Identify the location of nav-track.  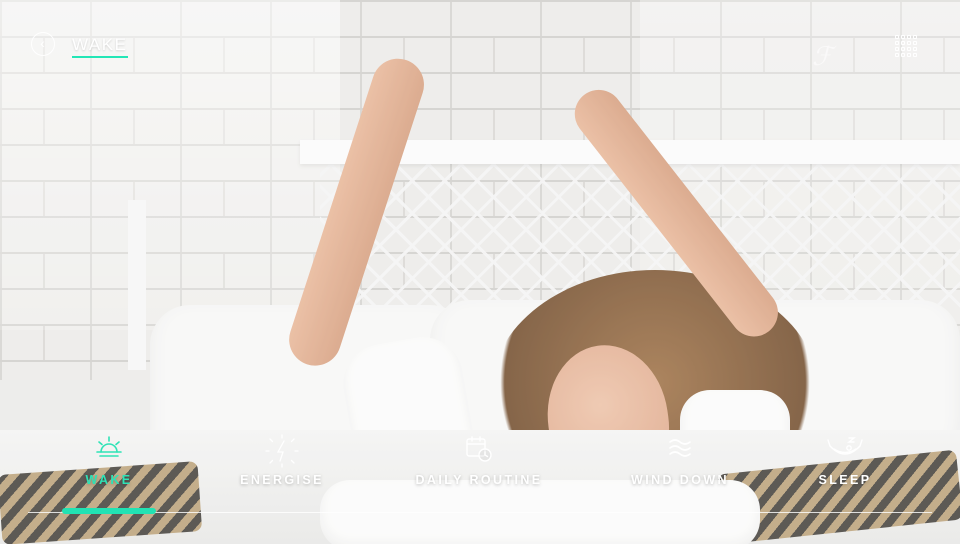
(480, 512).